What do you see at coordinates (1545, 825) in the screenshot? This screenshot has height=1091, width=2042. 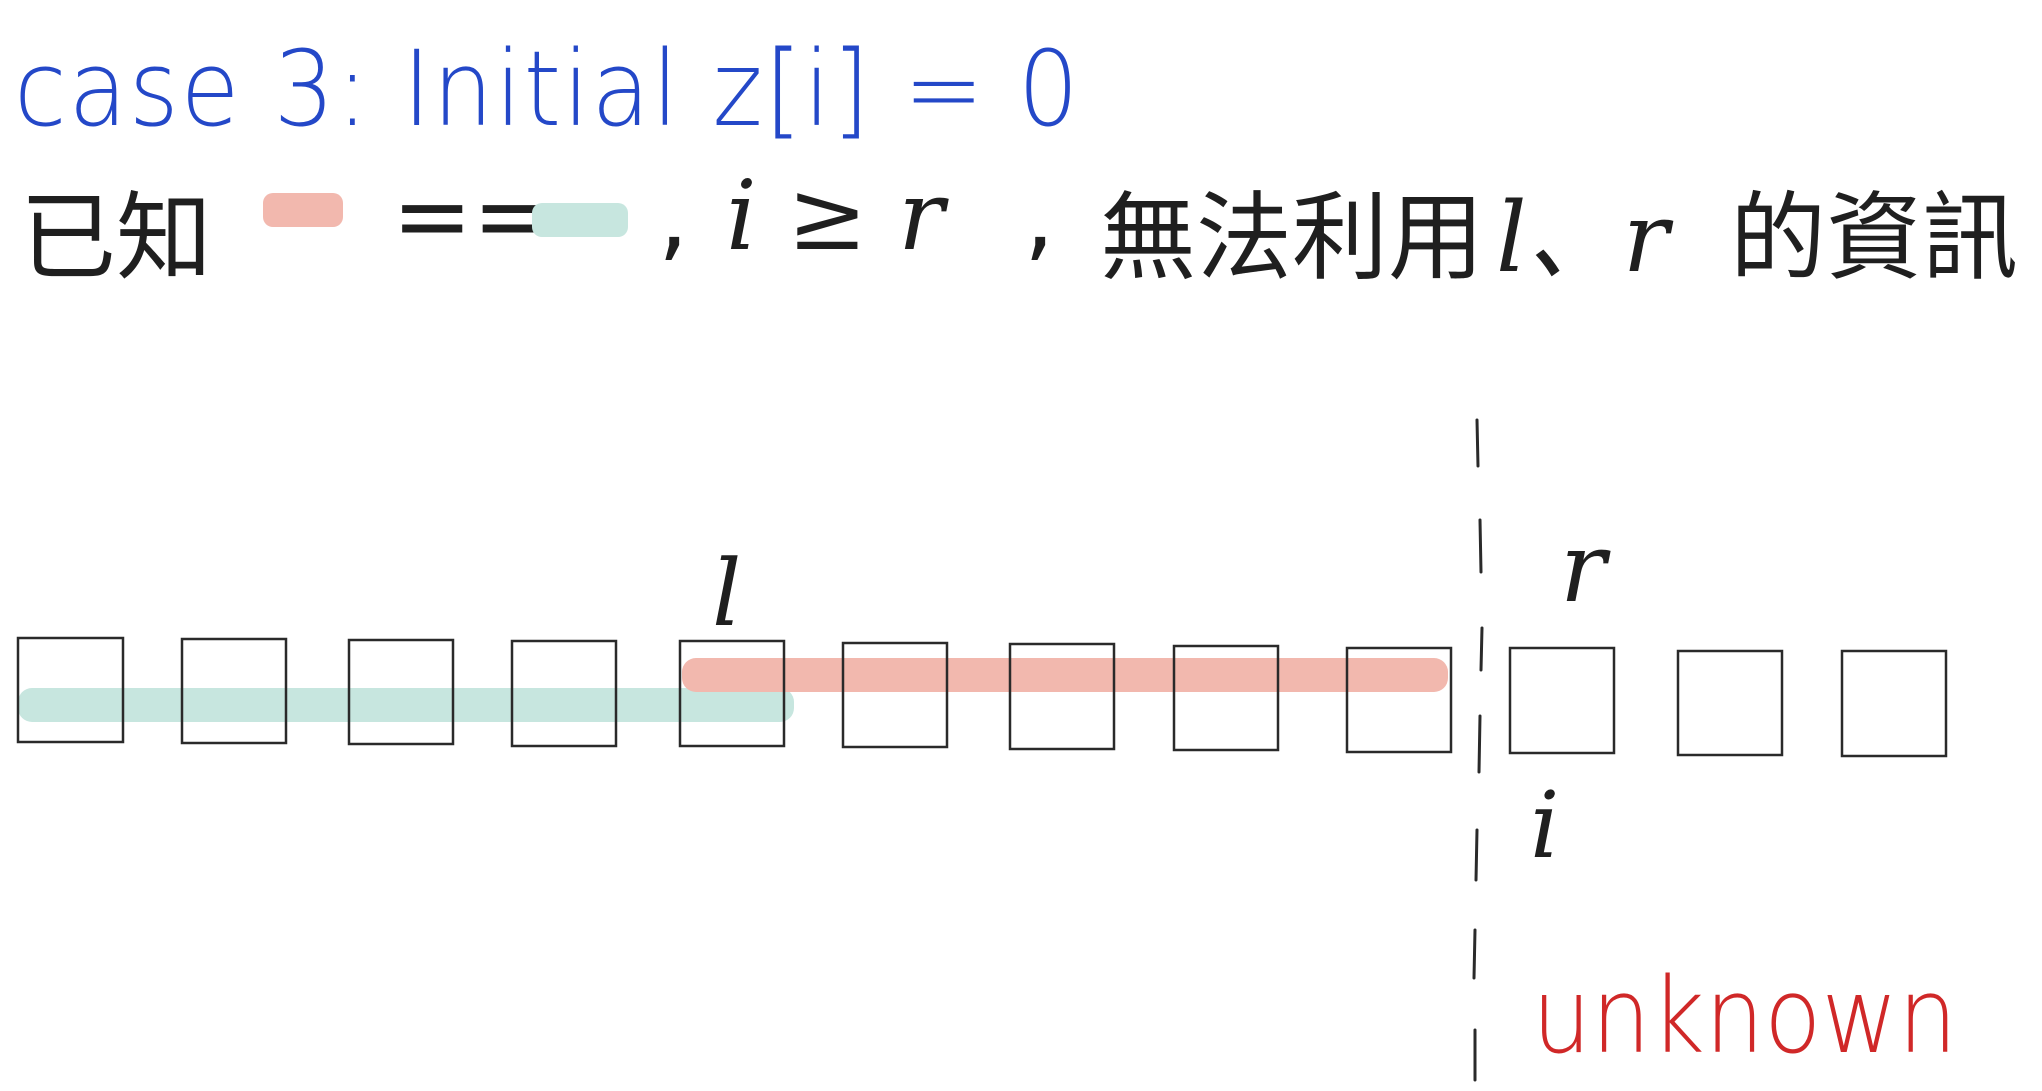 I see `label-i: i` at bounding box center [1545, 825].